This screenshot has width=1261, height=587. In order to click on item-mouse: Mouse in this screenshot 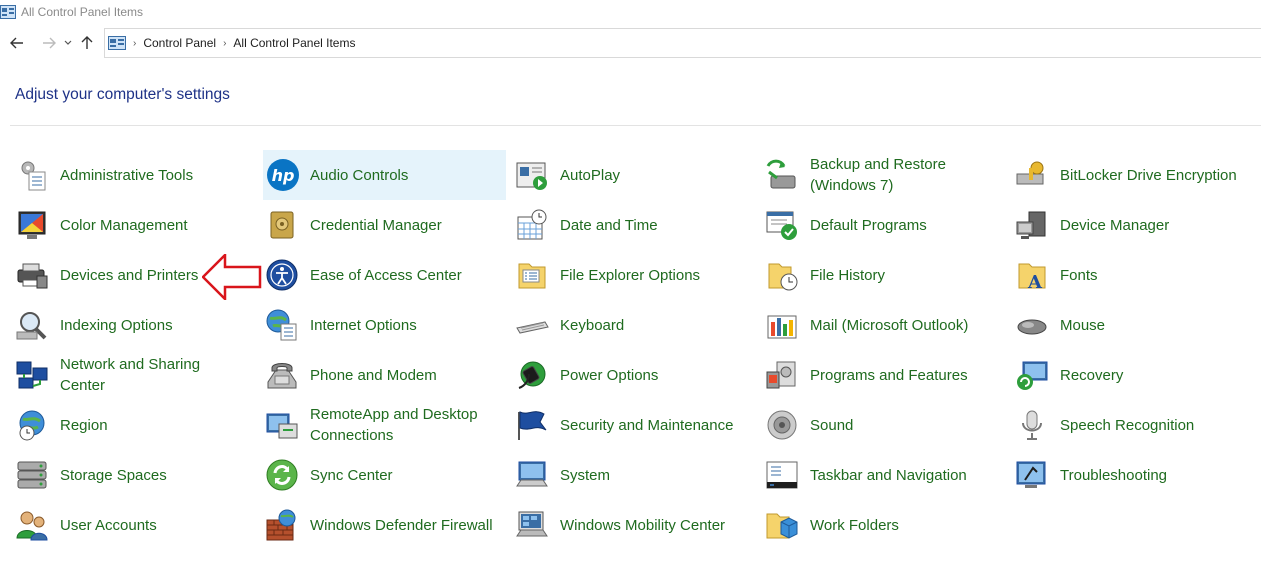, I will do `click(1130, 325)`.